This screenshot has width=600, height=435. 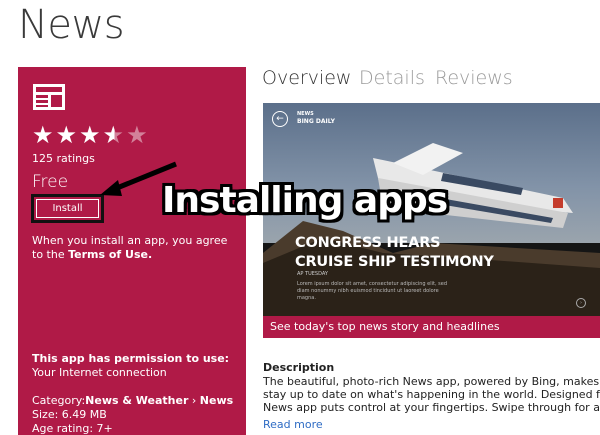 What do you see at coordinates (431, 327) in the screenshot?
I see `screenshot-caption: See today's top news story and headlines` at bounding box center [431, 327].